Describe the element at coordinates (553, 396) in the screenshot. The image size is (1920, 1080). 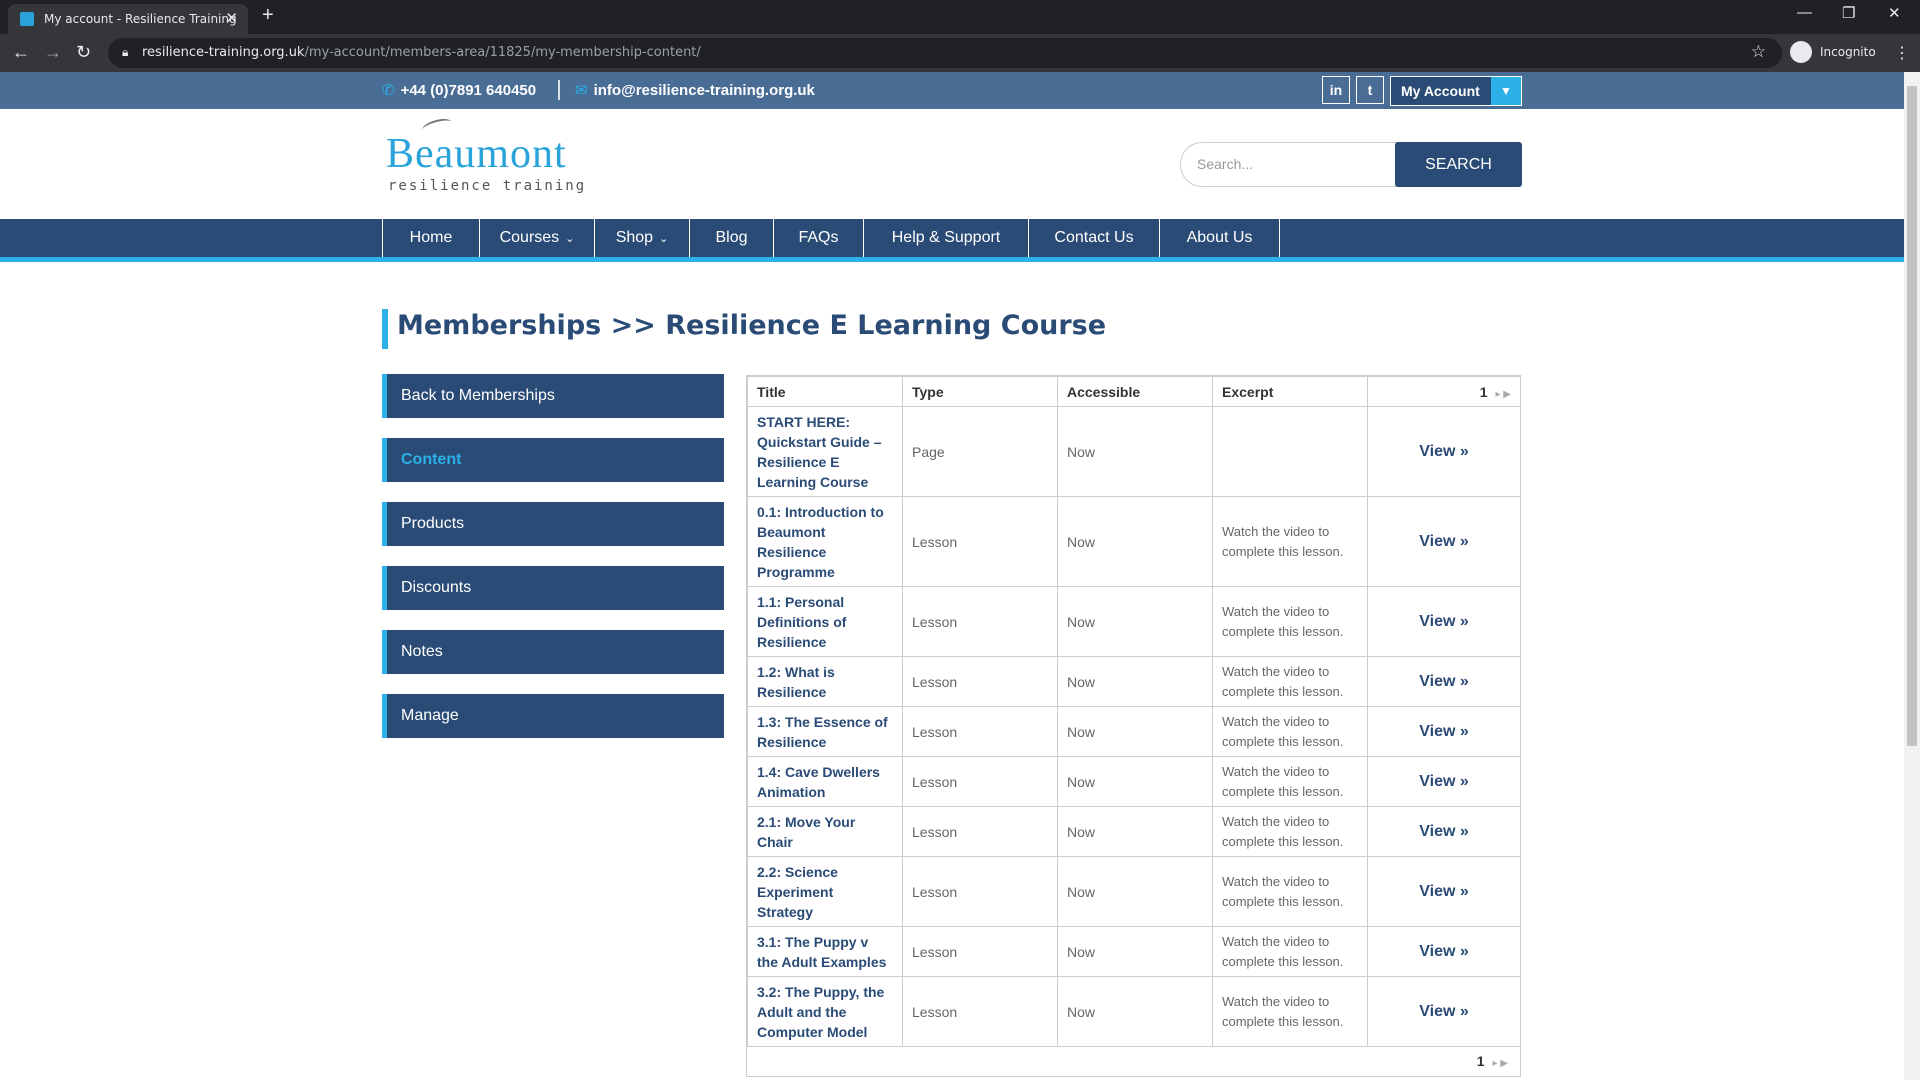
I see `sidebar-back-to-memberships: Back to Memberships` at that location.